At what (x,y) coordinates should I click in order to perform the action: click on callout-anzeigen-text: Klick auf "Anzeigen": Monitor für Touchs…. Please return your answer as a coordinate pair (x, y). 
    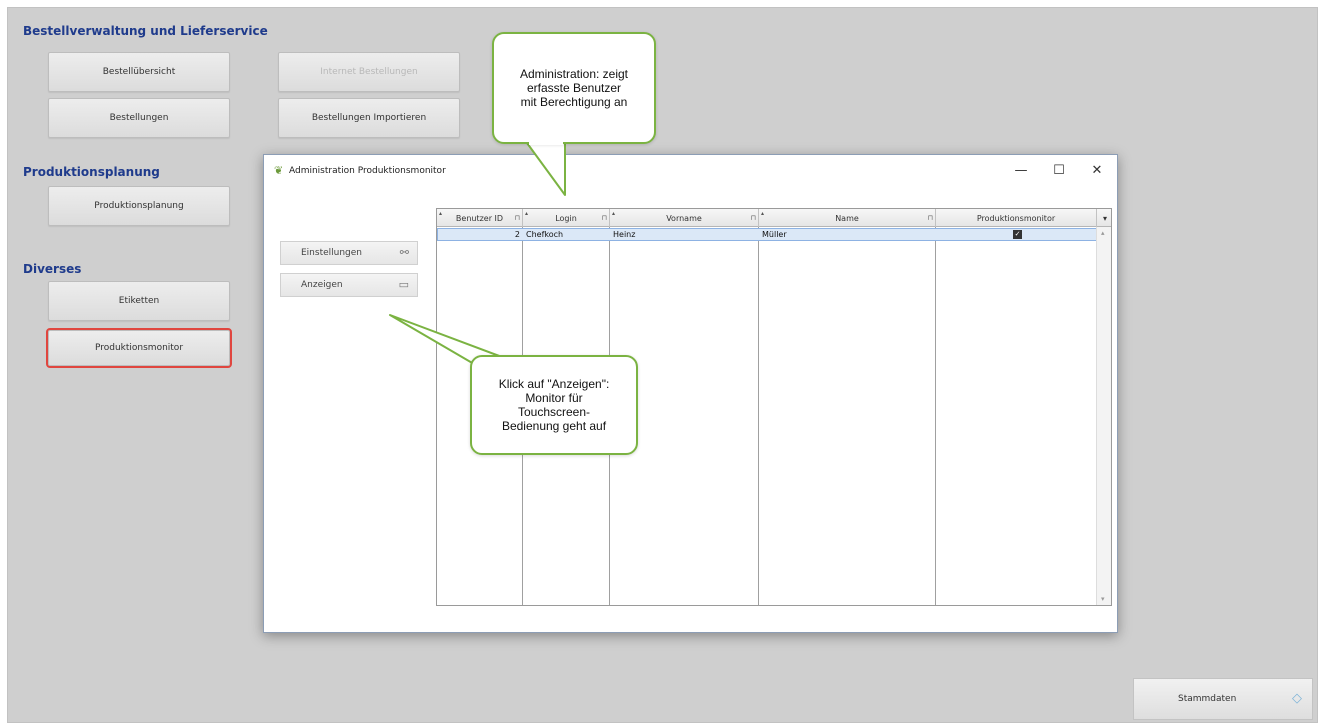
    Looking at the image, I should click on (554, 405).